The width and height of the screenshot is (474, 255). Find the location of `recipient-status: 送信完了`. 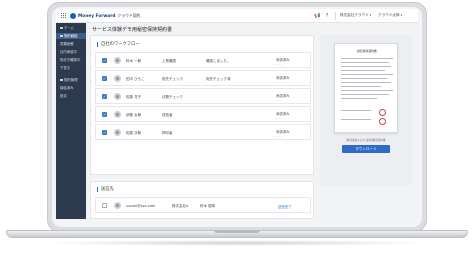

recipient-status: 送信完了 is located at coordinates (285, 206).